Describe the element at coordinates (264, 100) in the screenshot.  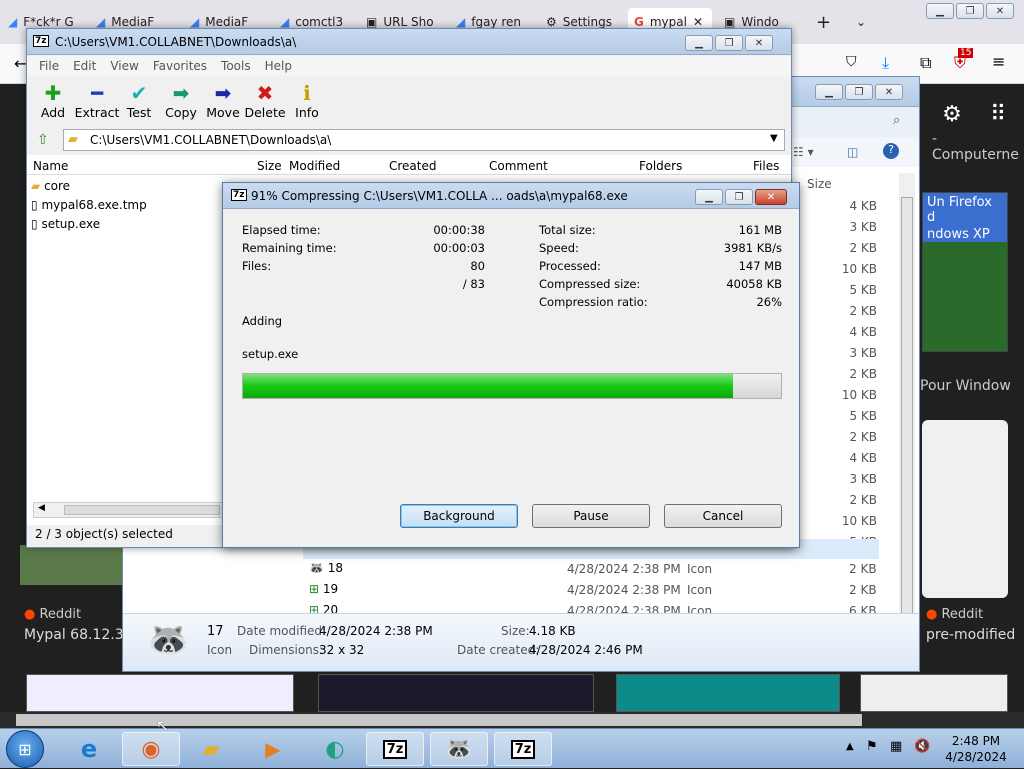
I see `delete-button: ✖ Delete` at that location.